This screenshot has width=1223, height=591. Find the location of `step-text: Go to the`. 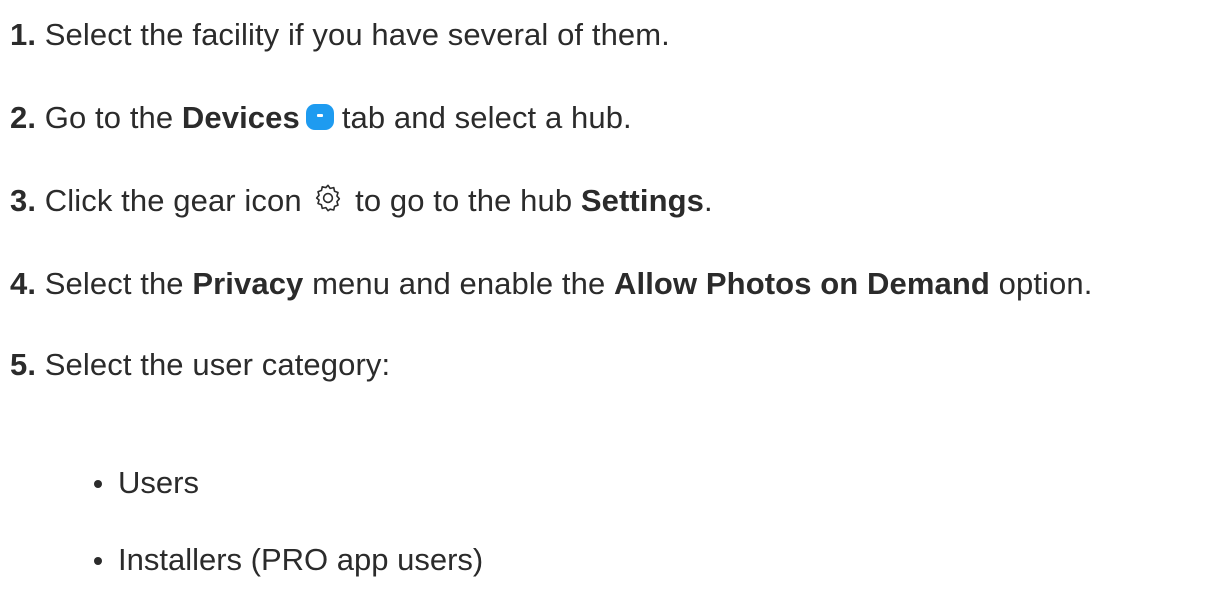

step-text: Go to the is located at coordinates (113, 117).